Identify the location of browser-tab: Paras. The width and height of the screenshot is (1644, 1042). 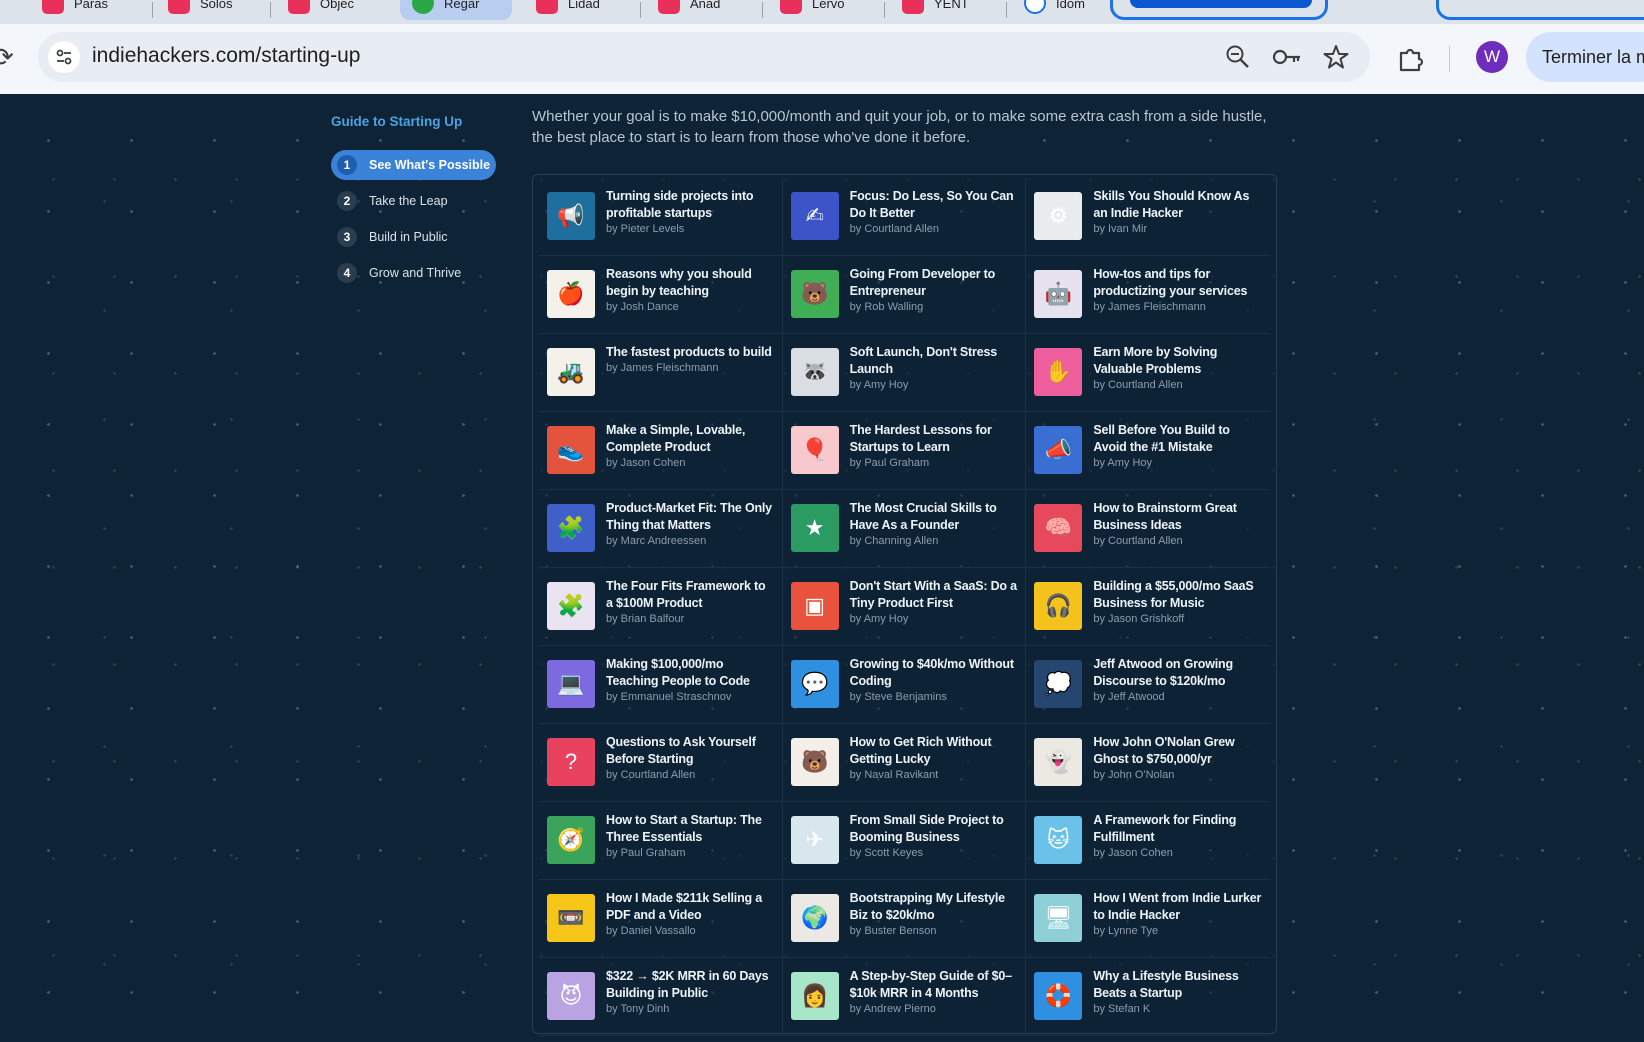
(89, 10).